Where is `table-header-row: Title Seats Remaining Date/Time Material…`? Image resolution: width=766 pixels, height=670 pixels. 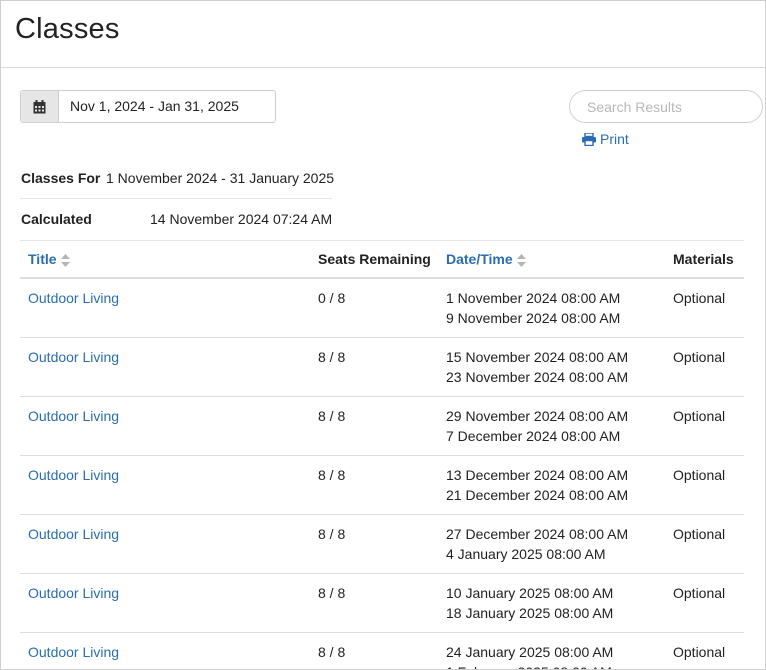 table-header-row: Title Seats Remaining Date/Time Material… is located at coordinates (382, 259).